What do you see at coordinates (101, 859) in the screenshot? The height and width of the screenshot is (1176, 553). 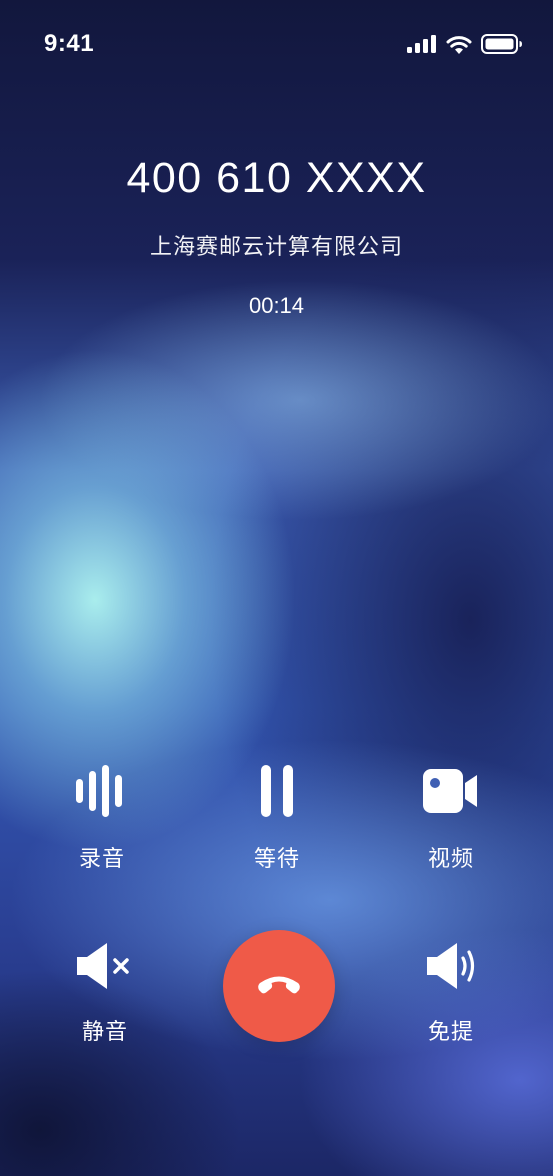 I see `record-label: 录音` at bounding box center [101, 859].